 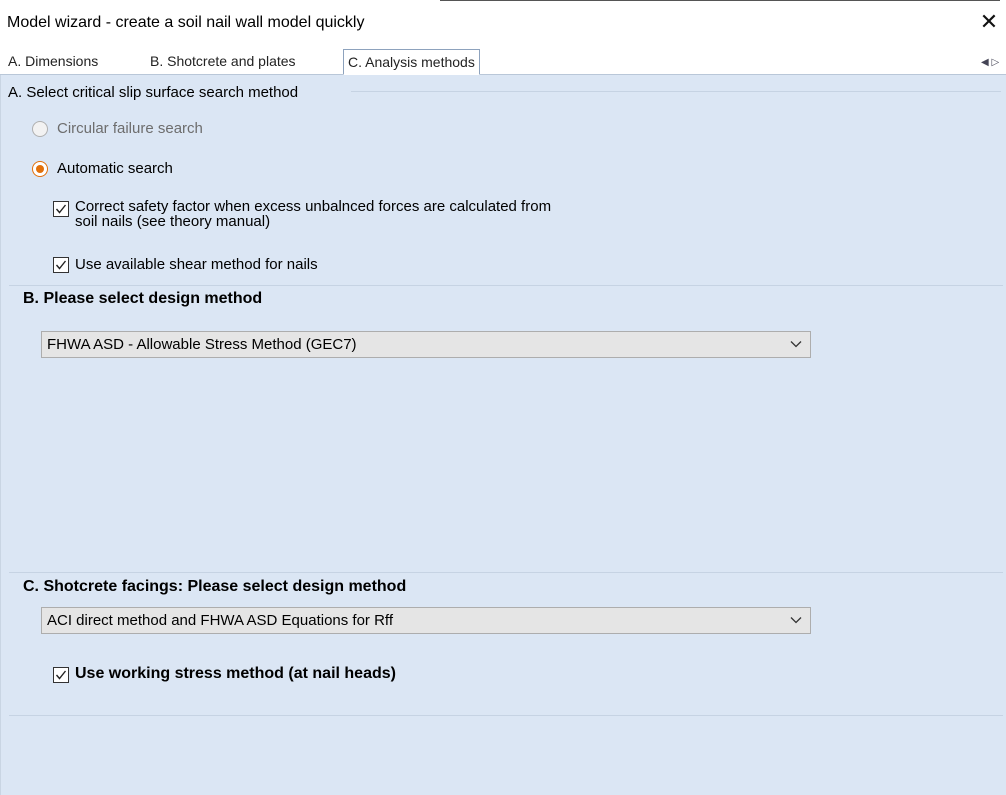 I want to click on radio-automatic-indicator, so click(x=40, y=168).